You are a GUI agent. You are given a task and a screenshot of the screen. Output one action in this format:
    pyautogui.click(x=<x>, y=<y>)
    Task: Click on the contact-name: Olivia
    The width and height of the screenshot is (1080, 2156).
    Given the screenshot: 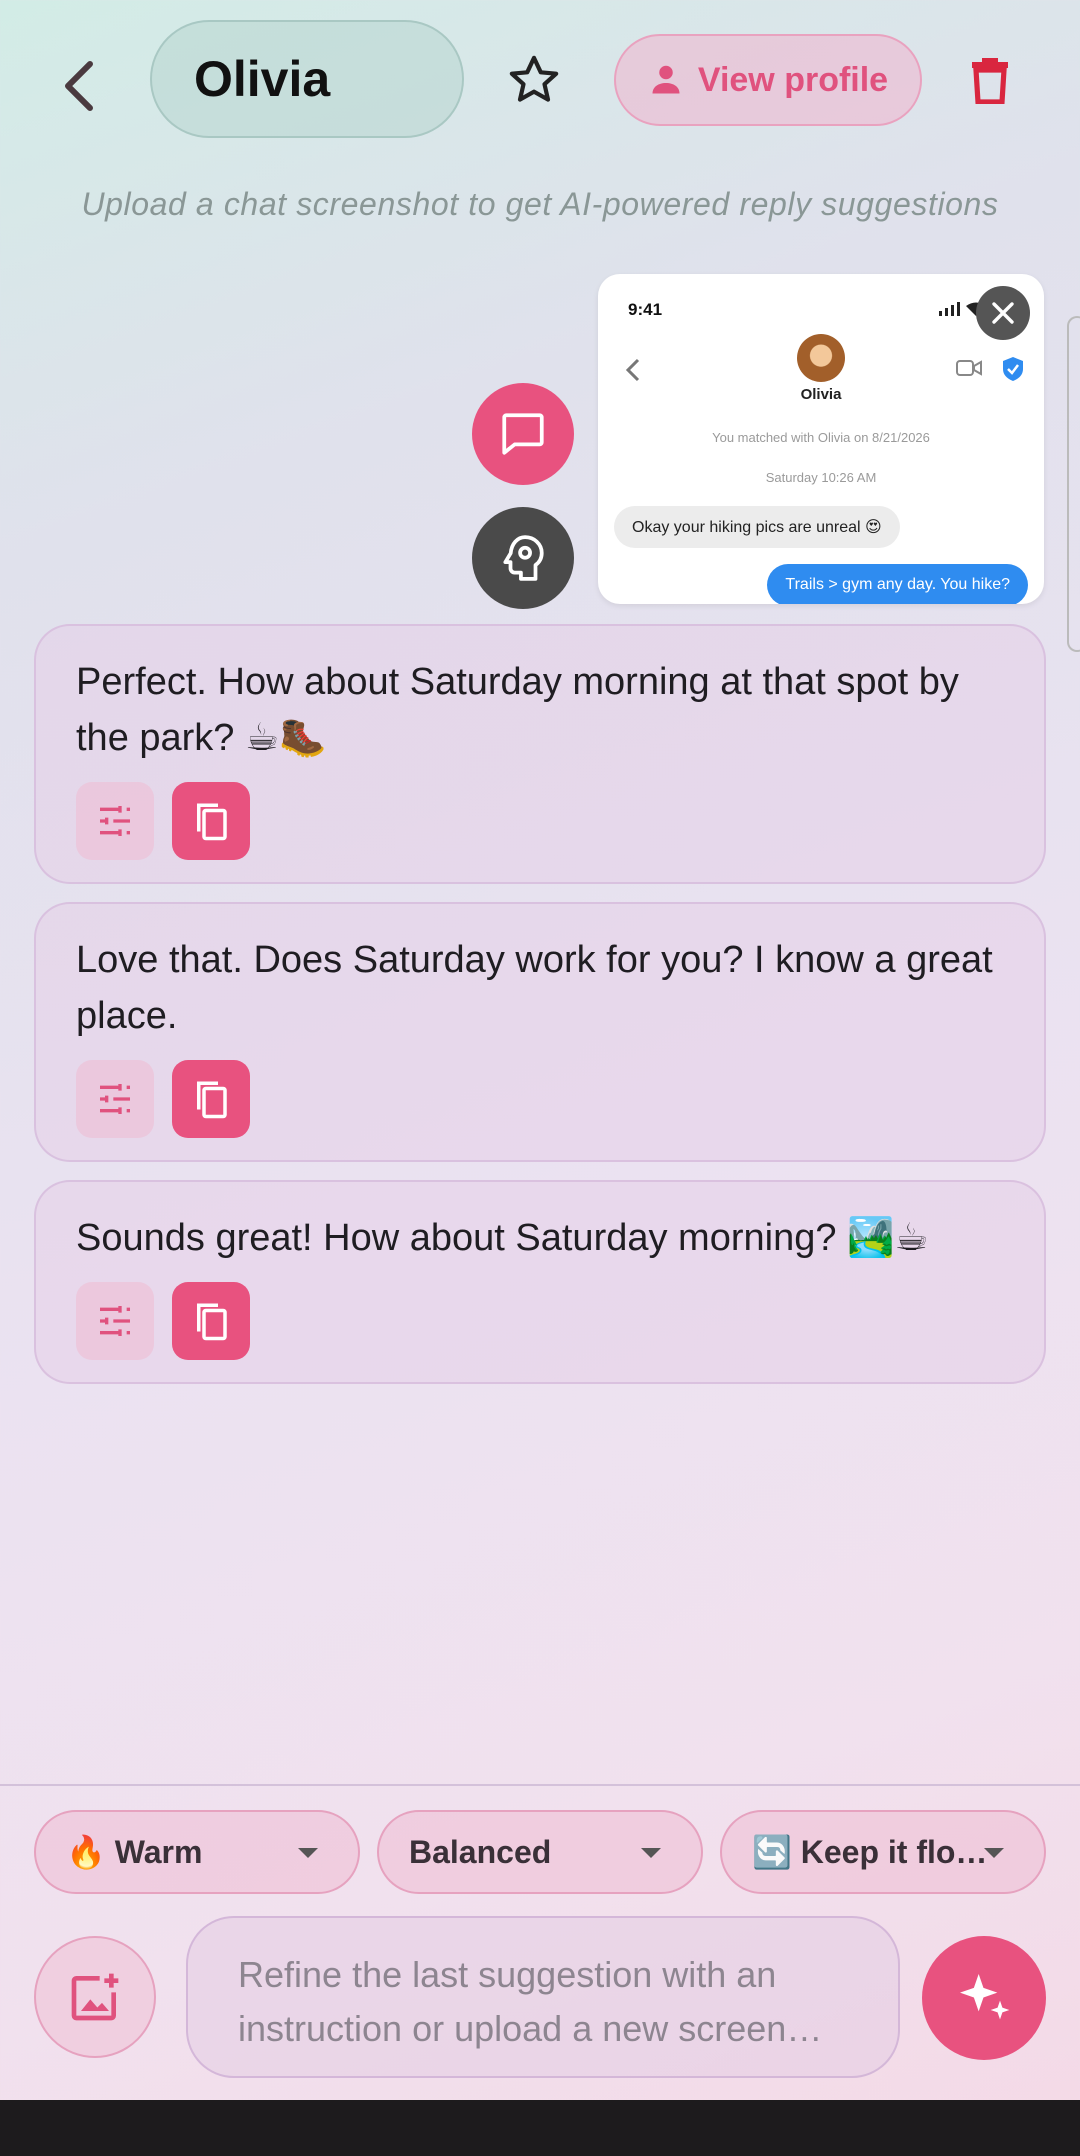 What is the action you would take?
    pyautogui.click(x=262, y=79)
    